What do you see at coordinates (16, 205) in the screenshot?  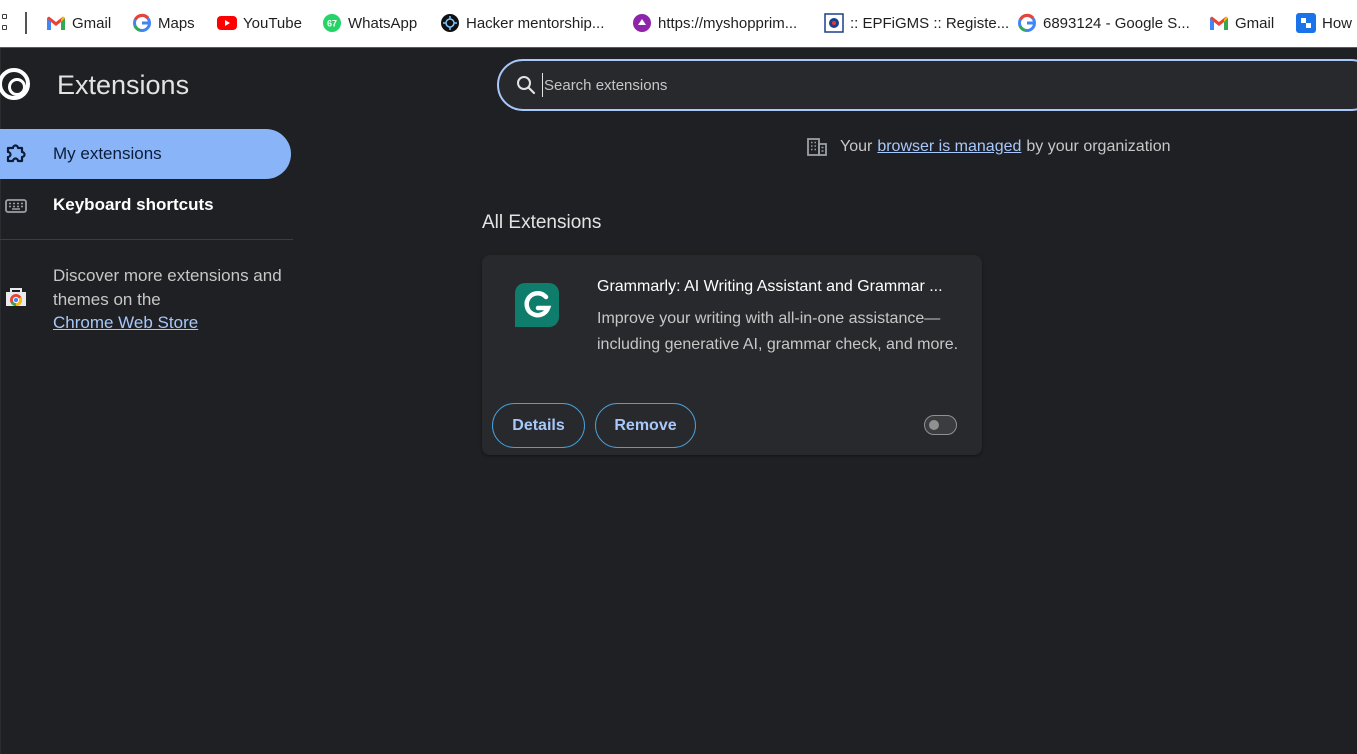 I see `keyboard-icon` at bounding box center [16, 205].